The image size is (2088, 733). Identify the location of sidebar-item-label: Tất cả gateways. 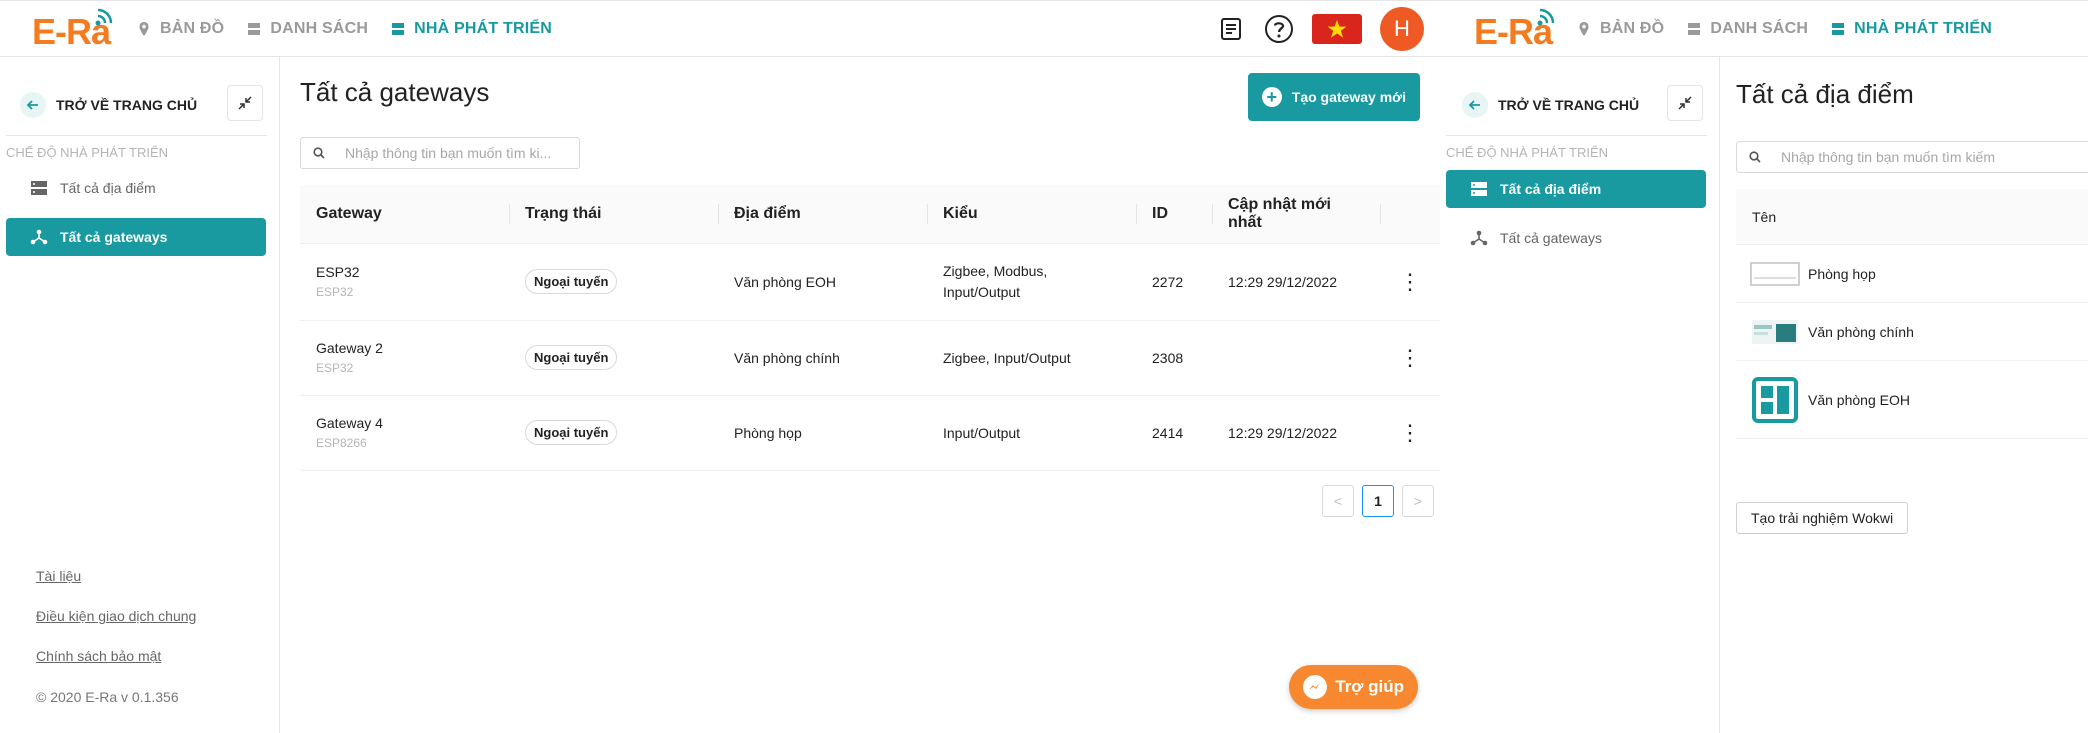
(114, 237).